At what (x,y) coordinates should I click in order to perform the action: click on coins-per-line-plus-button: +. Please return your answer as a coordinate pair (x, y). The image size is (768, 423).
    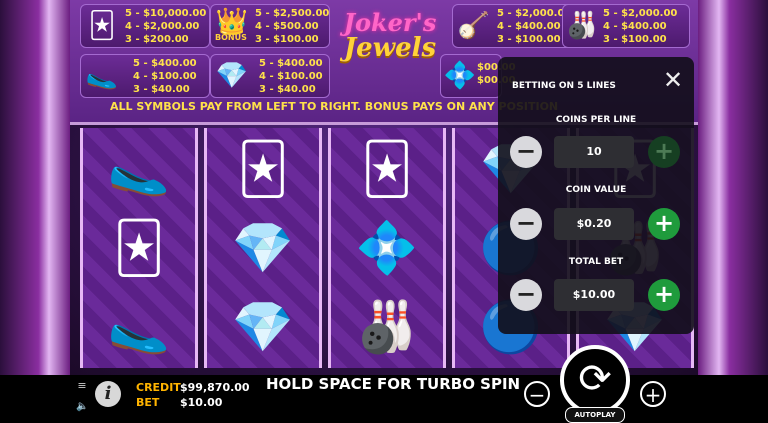
    Looking at the image, I should click on (664, 152).